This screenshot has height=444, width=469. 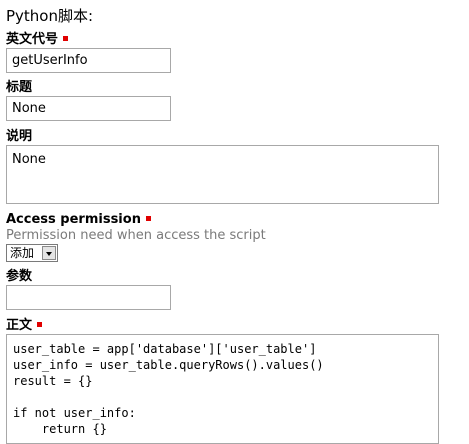 I want to click on description-textarea: None, so click(x=222, y=174).